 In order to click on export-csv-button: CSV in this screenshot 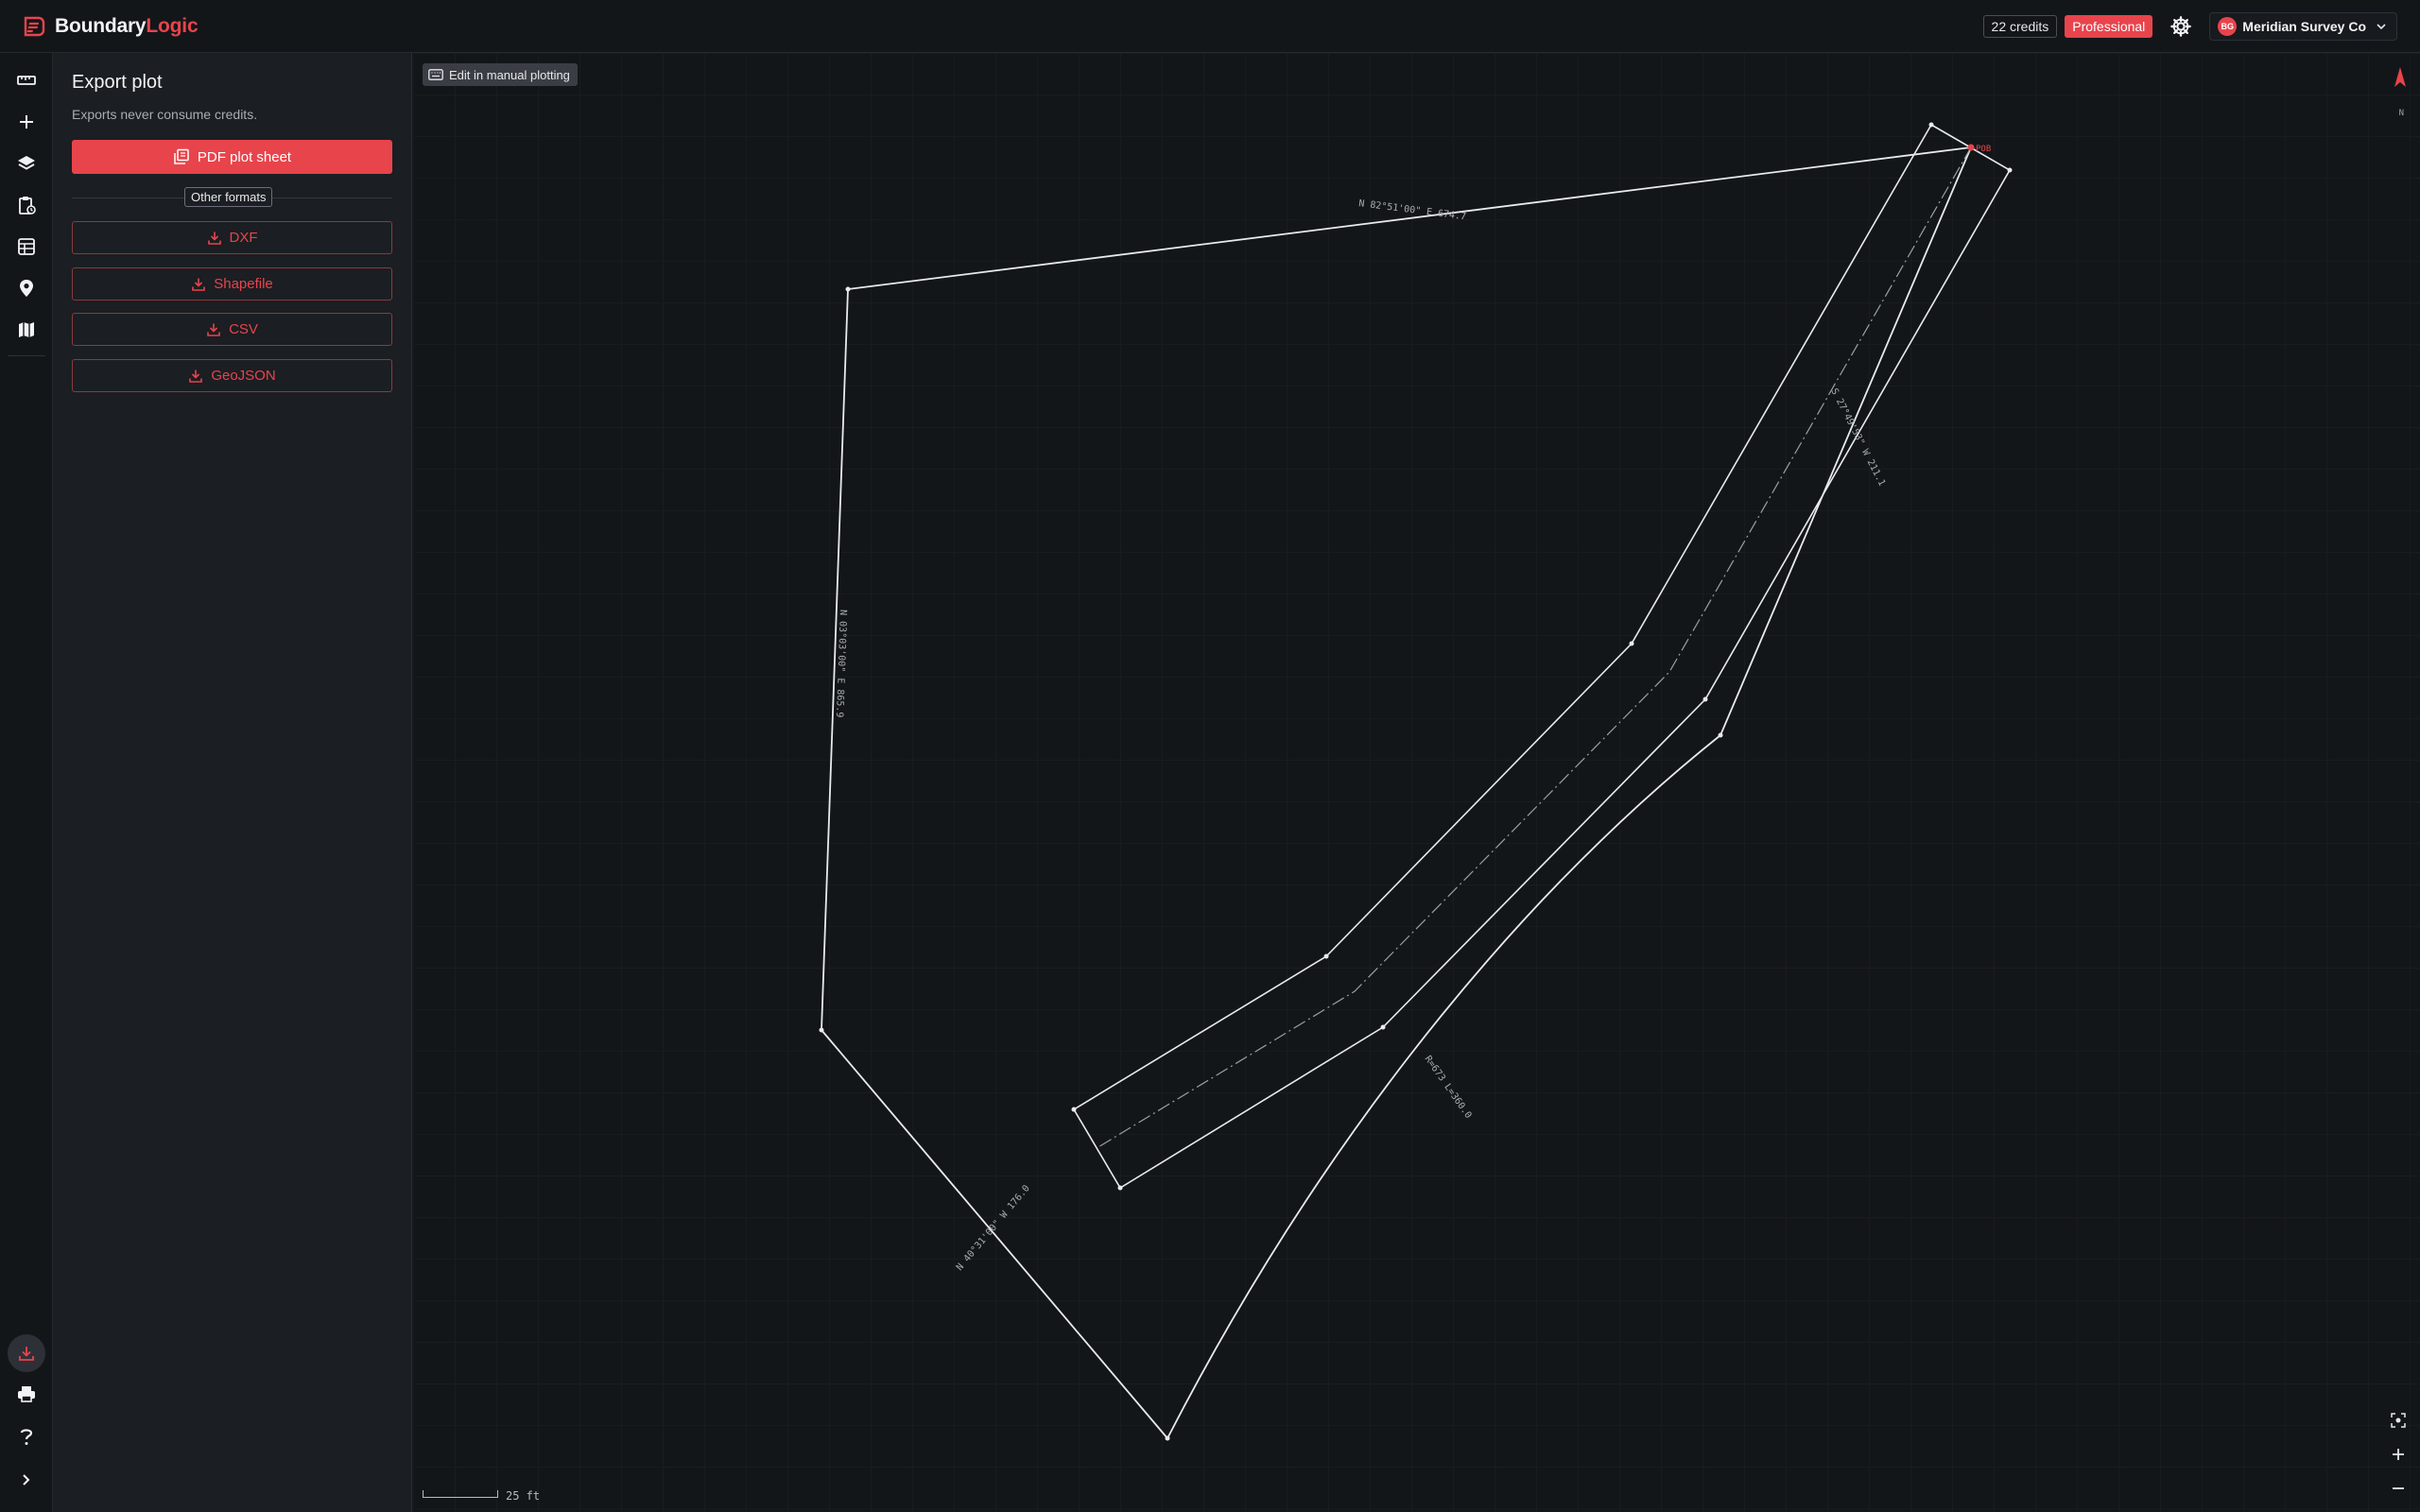, I will do `click(232, 329)`.